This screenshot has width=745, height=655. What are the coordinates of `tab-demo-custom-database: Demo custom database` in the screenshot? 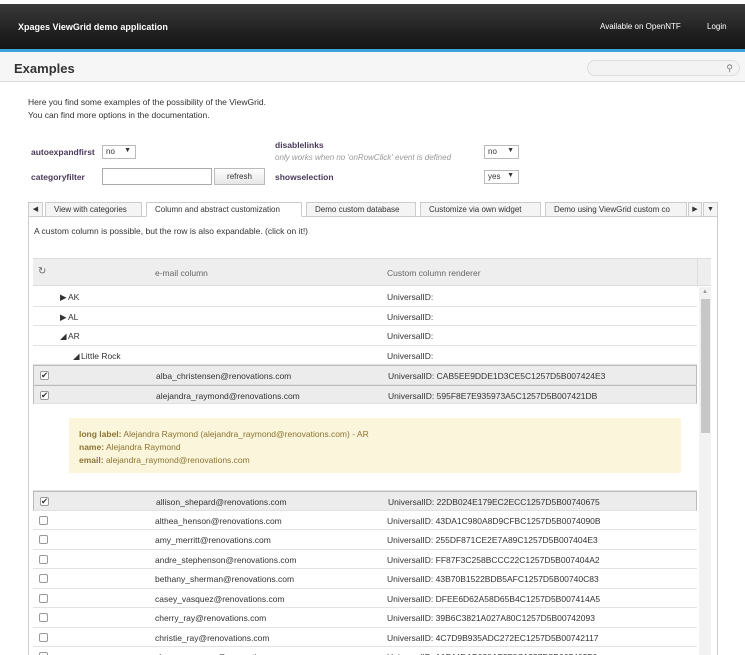 It's located at (361, 209).